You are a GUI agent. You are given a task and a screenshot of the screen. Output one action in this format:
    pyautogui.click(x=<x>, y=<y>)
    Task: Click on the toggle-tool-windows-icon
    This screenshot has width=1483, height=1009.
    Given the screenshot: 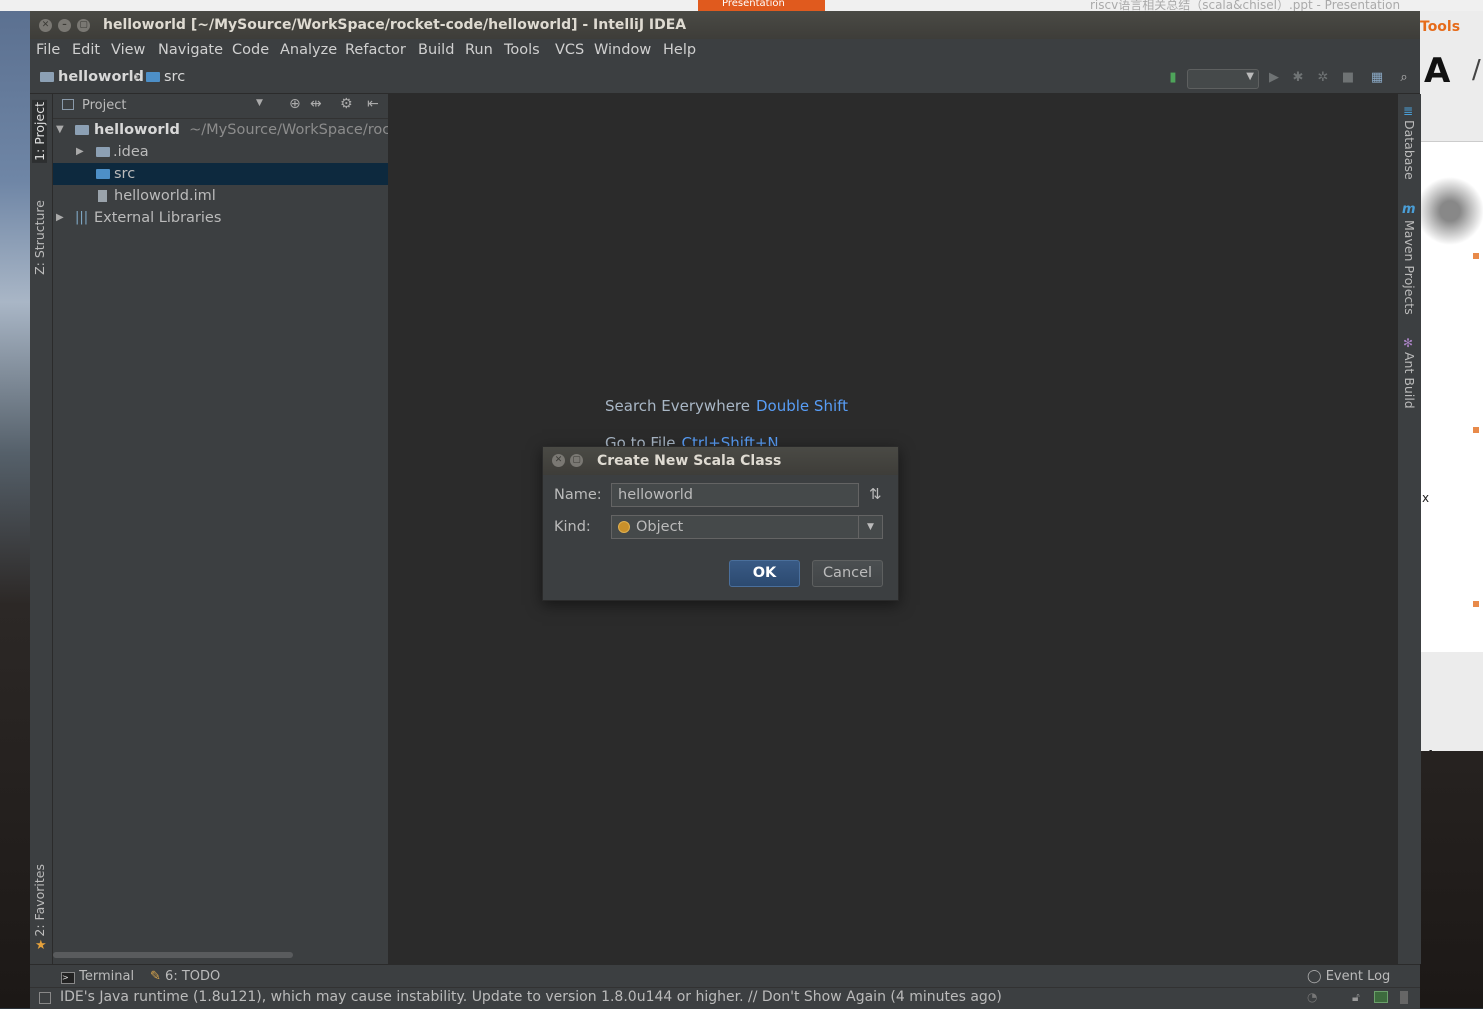 What is the action you would take?
    pyautogui.click(x=45, y=998)
    